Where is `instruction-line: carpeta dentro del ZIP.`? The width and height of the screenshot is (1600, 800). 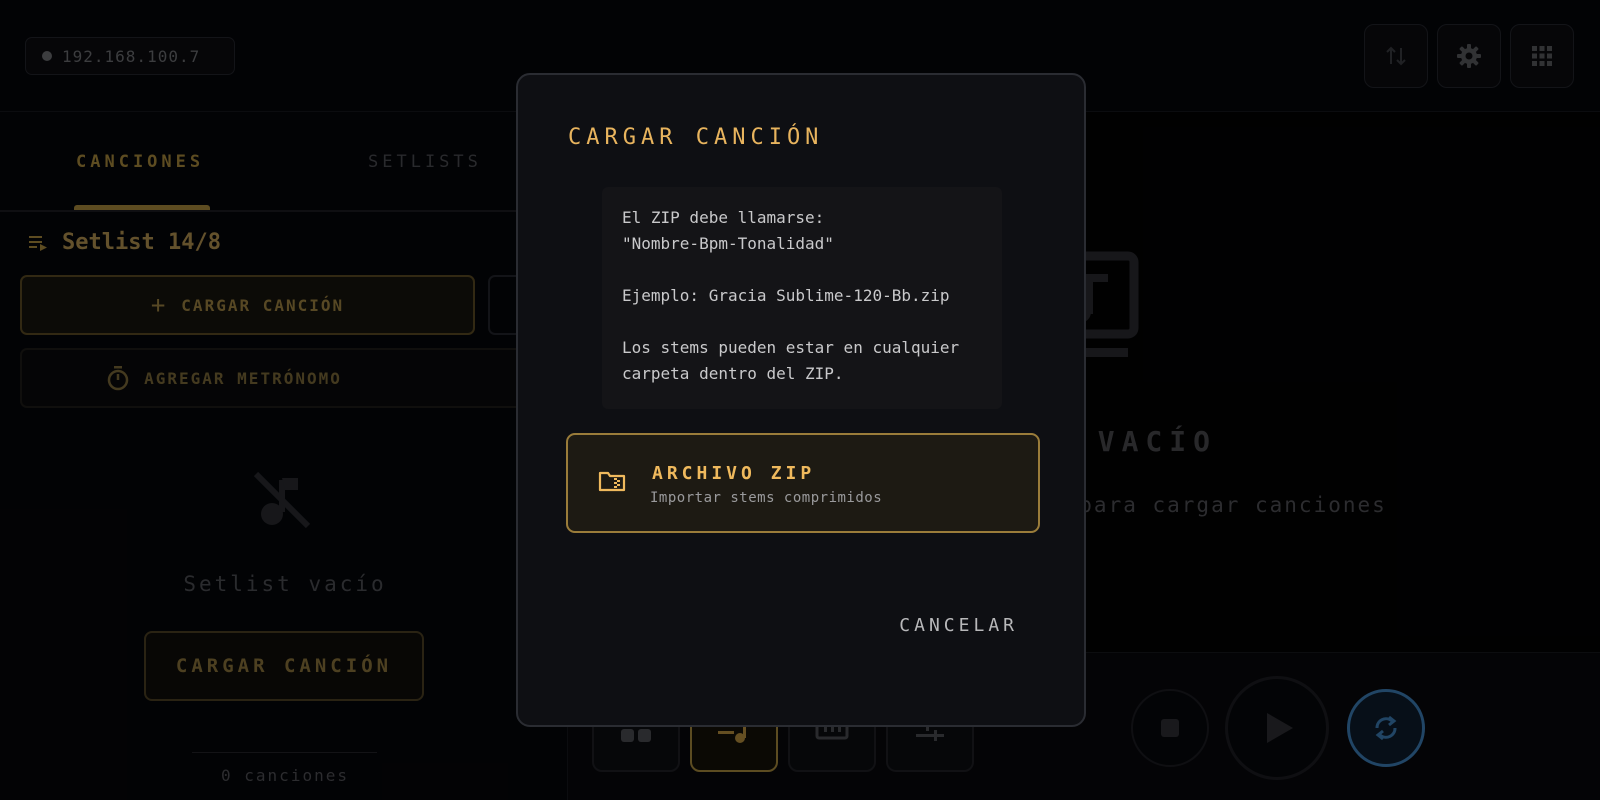 instruction-line: carpeta dentro del ZIP. is located at coordinates (733, 373).